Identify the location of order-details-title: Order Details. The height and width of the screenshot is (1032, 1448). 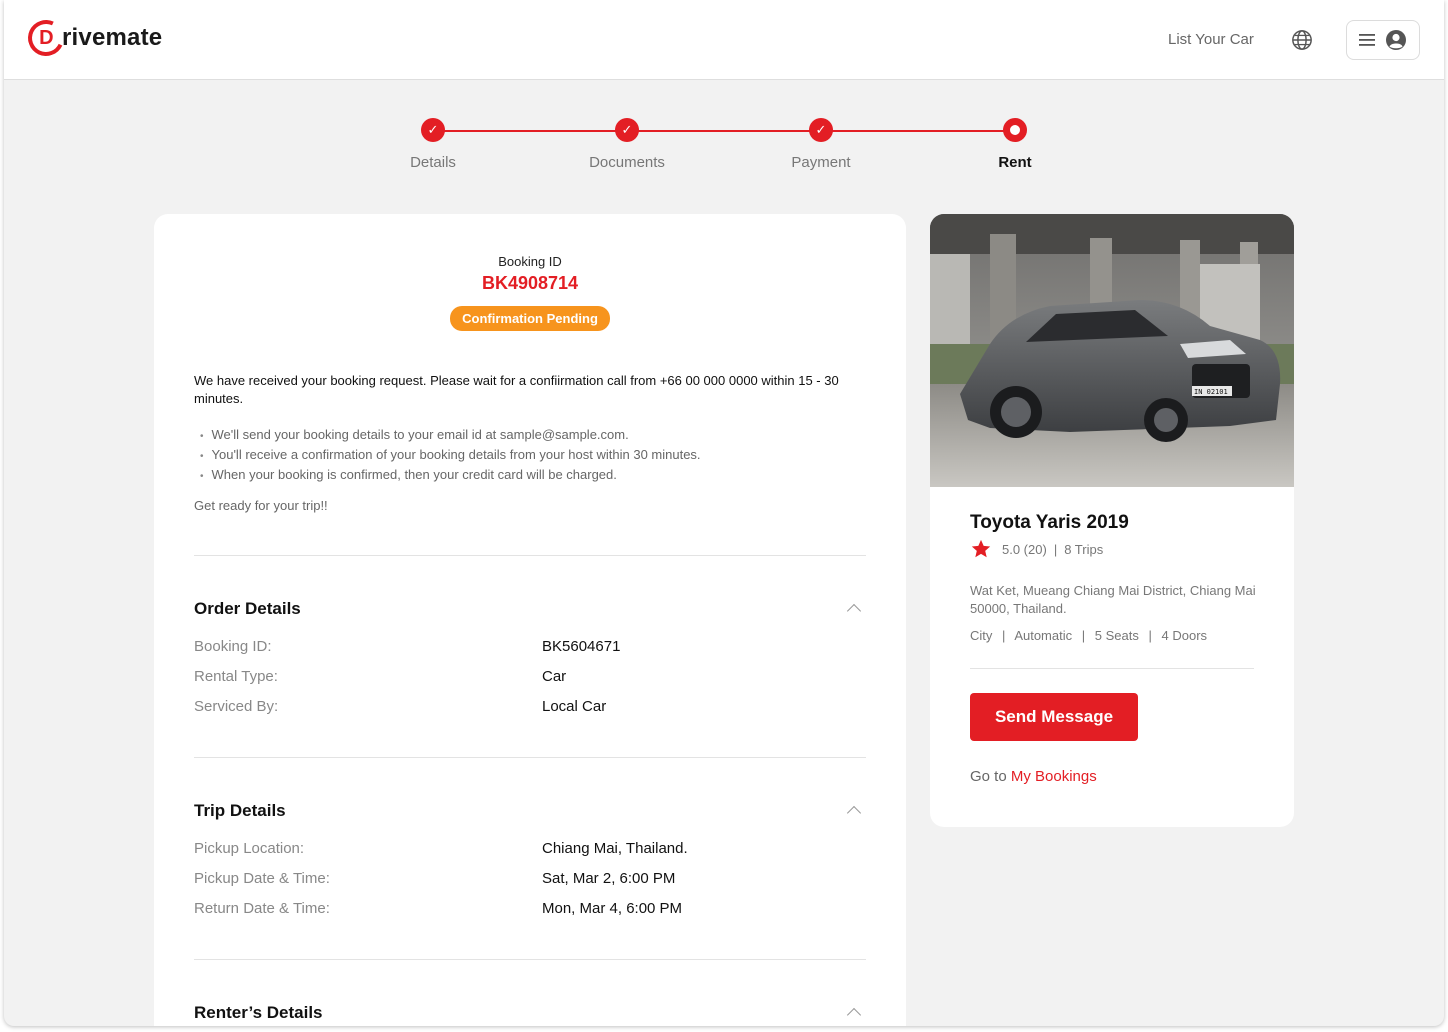
(247, 609).